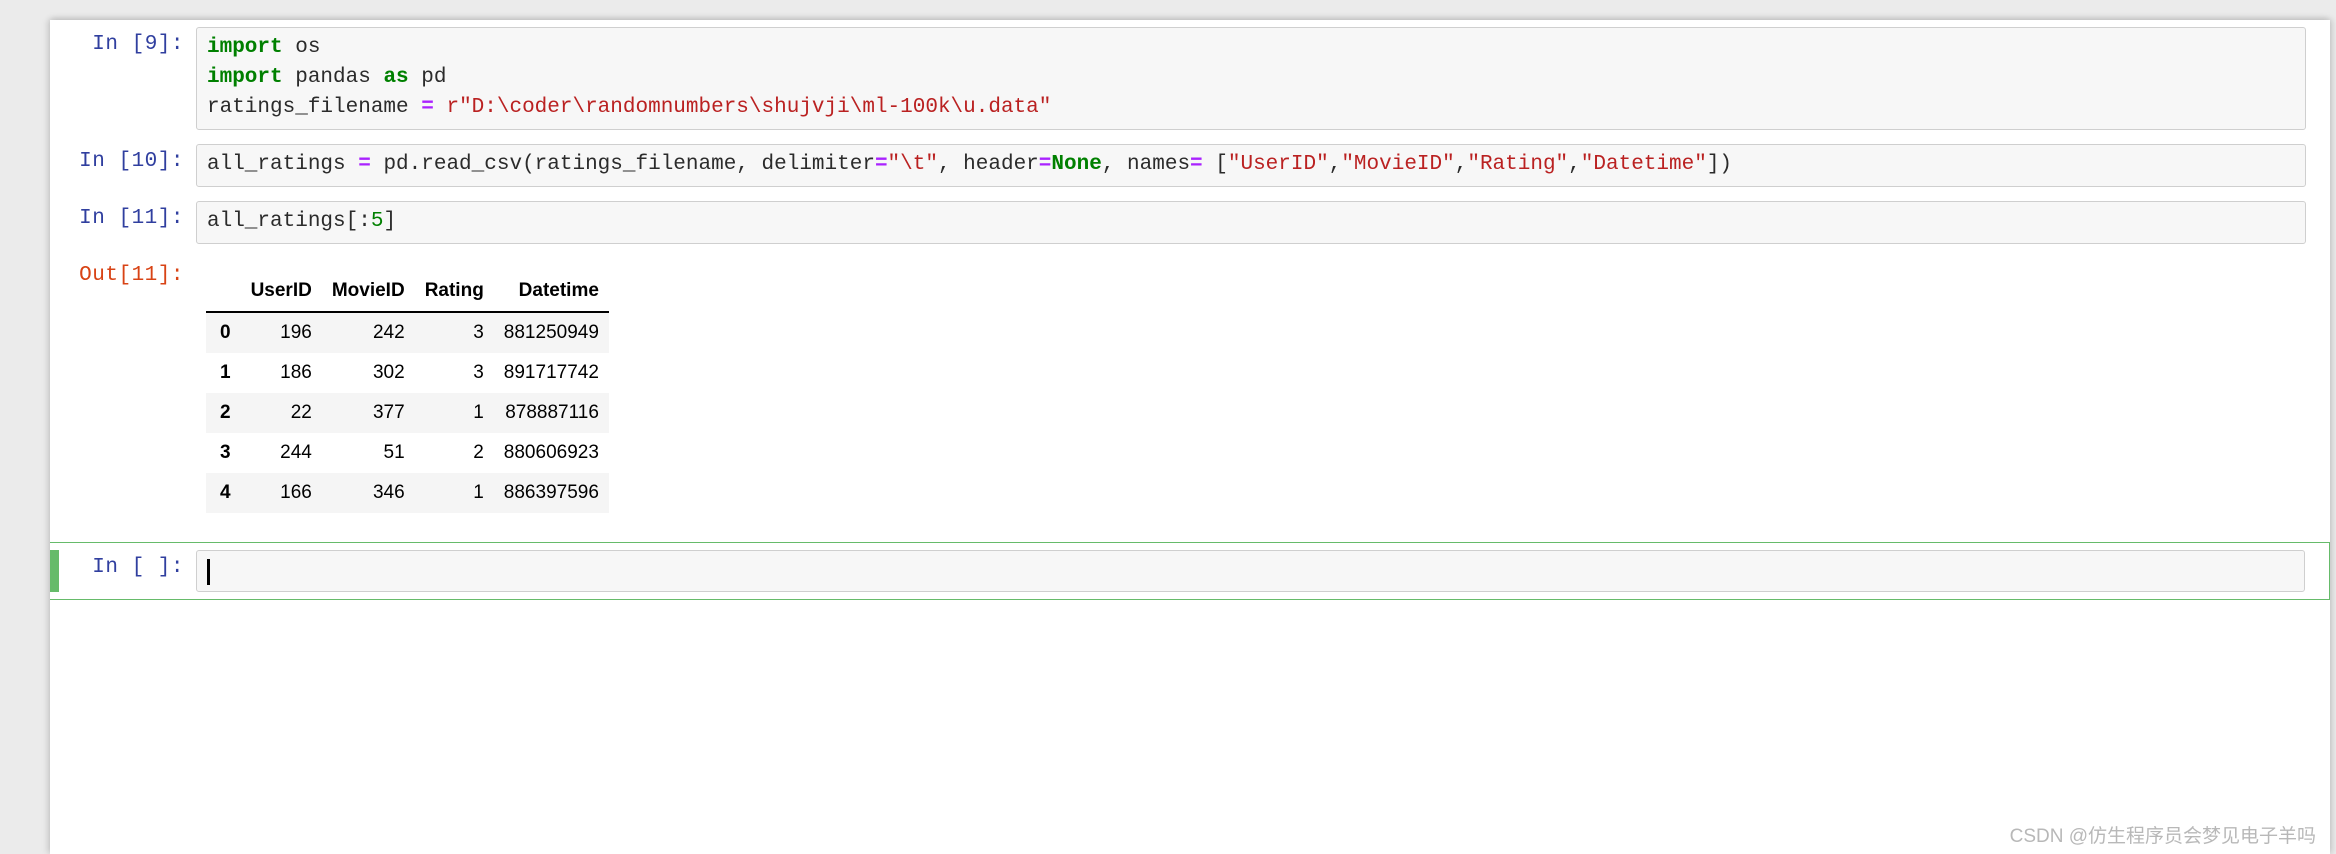 The height and width of the screenshot is (854, 2336). I want to click on table-cell: 891717742, so click(551, 372).